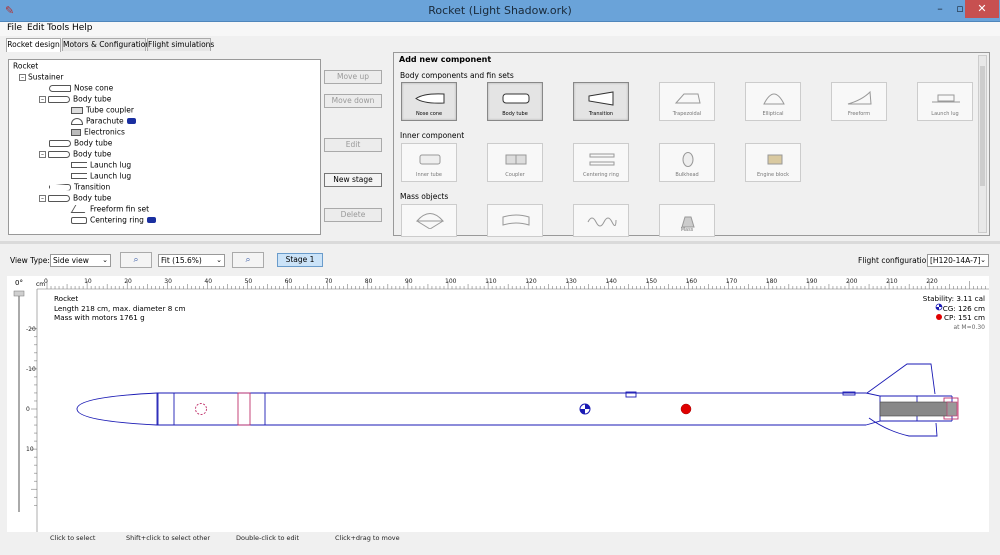  I want to click on ruler-label: 60, so click(289, 281).